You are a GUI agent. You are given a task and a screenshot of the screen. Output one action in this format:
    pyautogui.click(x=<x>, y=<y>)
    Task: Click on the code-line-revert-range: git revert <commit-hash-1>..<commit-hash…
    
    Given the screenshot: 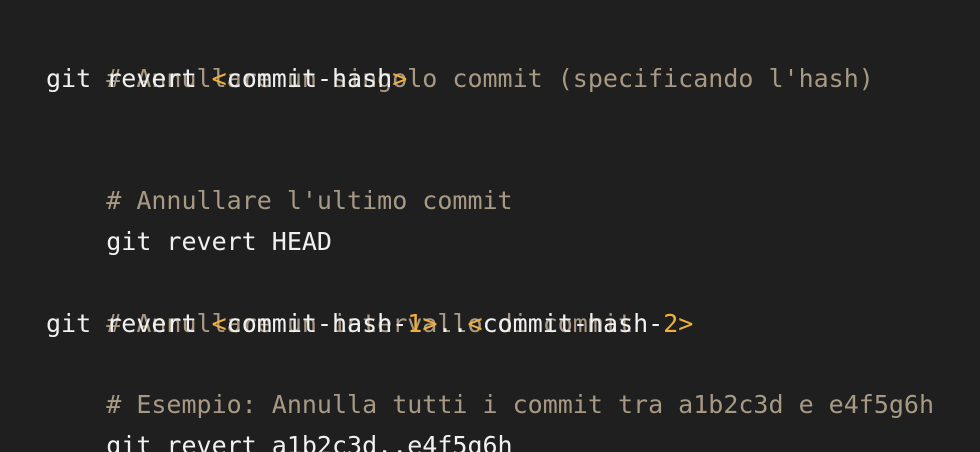 What is the action you would take?
    pyautogui.click(x=513, y=324)
    